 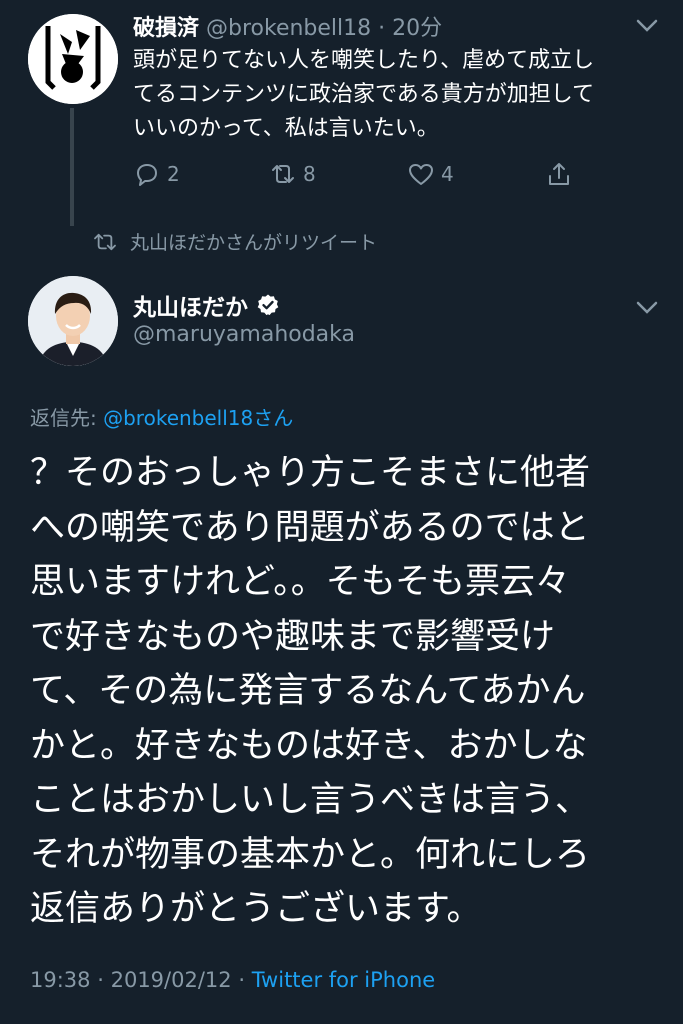 I want to click on tweet-time: 19:38, so click(x=60, y=980).